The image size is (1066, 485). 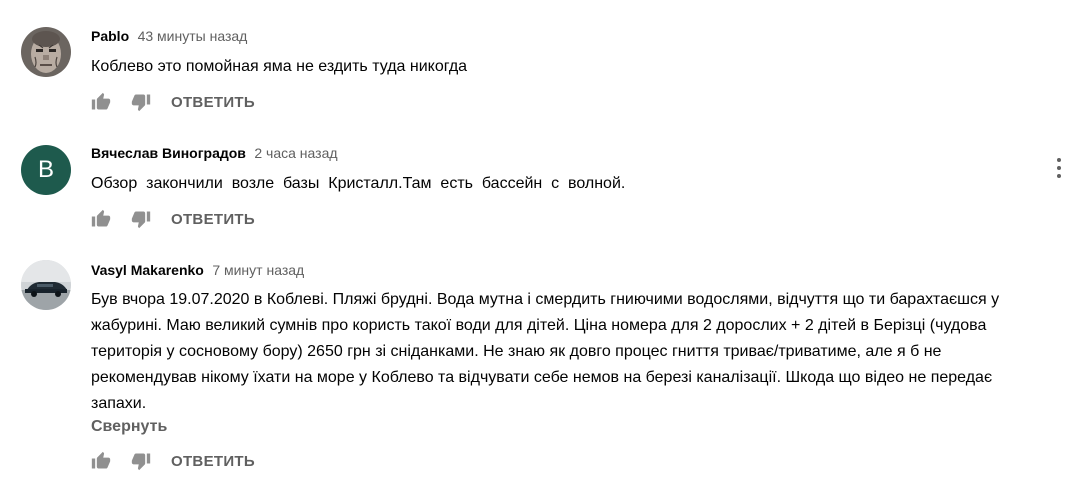 I want to click on avatar: В, so click(x=46, y=170).